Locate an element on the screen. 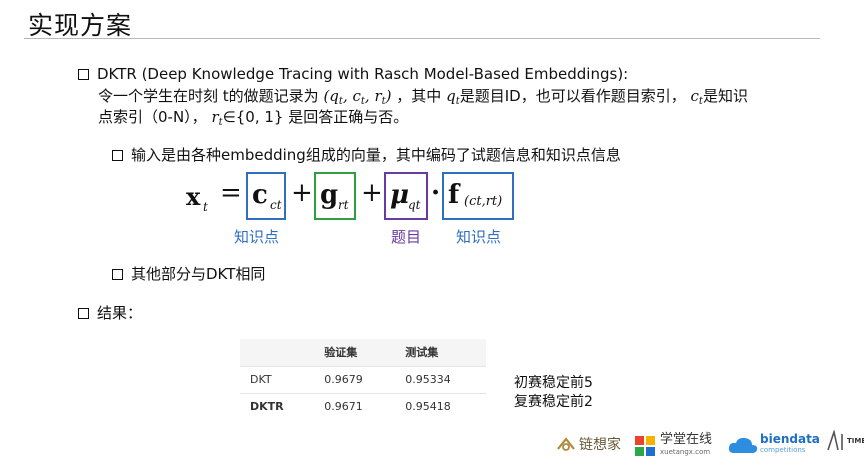 Image resolution: width=864 pixels, height=460 pixels. model-name: DKT is located at coordinates (277, 380).